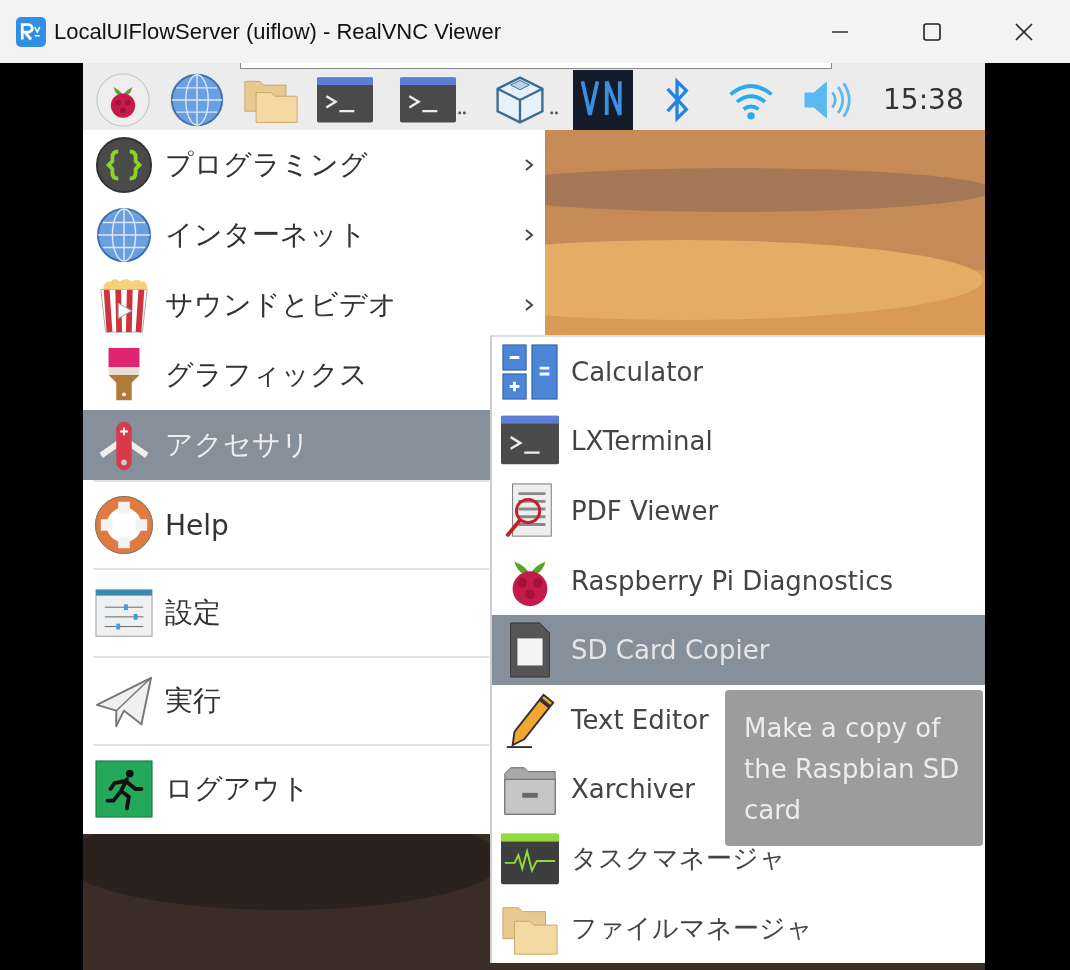 This screenshot has width=1070, height=970. Describe the element at coordinates (923, 99) in the screenshot. I see `clock: 15:38` at that location.